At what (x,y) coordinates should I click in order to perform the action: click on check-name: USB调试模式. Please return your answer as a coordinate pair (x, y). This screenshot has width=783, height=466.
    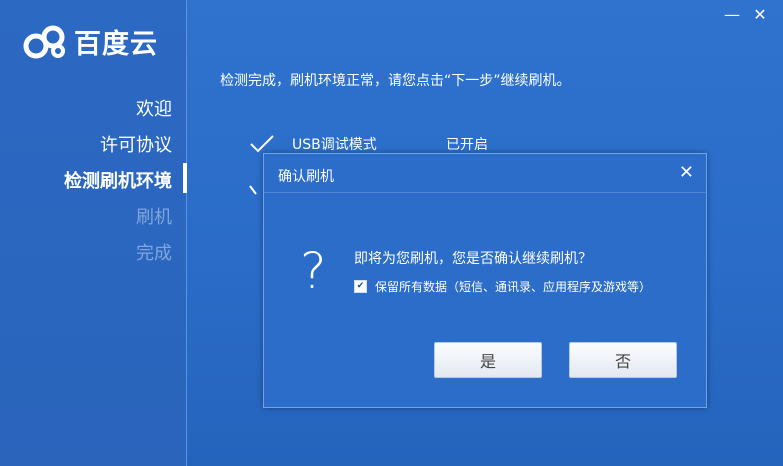
    Looking at the image, I should click on (334, 145).